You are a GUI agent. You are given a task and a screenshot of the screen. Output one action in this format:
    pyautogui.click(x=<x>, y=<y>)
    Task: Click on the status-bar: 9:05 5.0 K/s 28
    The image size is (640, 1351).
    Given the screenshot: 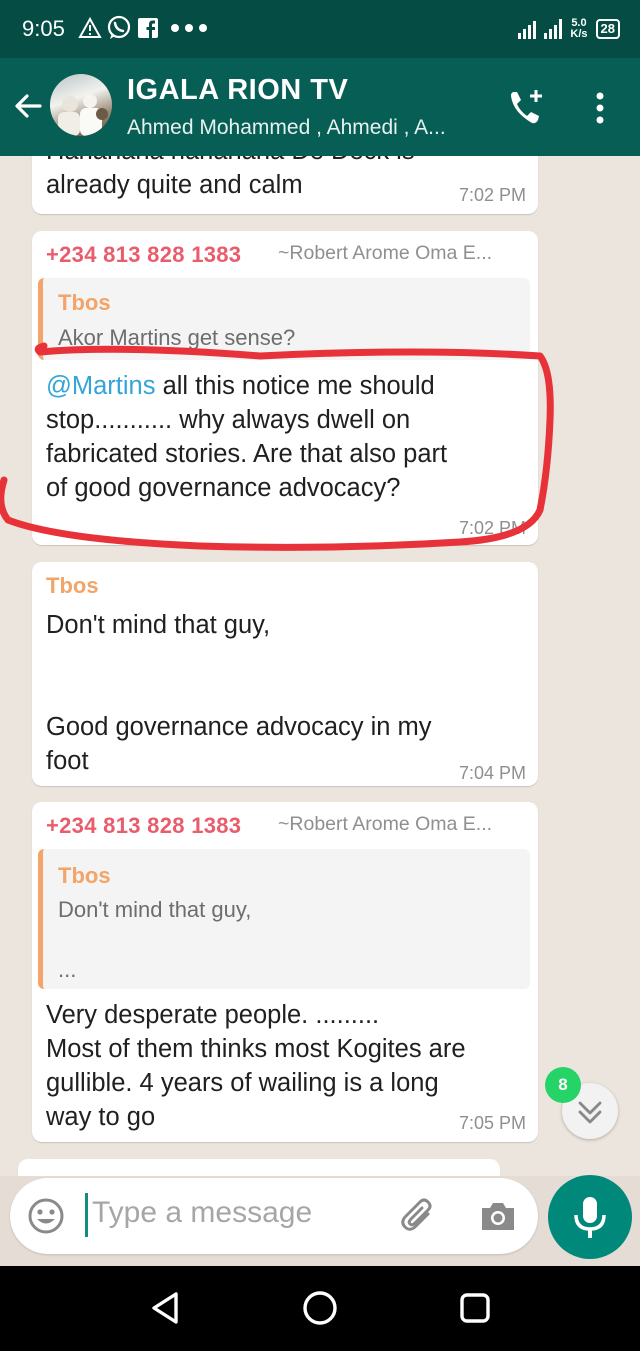 What is the action you would take?
    pyautogui.click(x=320, y=29)
    